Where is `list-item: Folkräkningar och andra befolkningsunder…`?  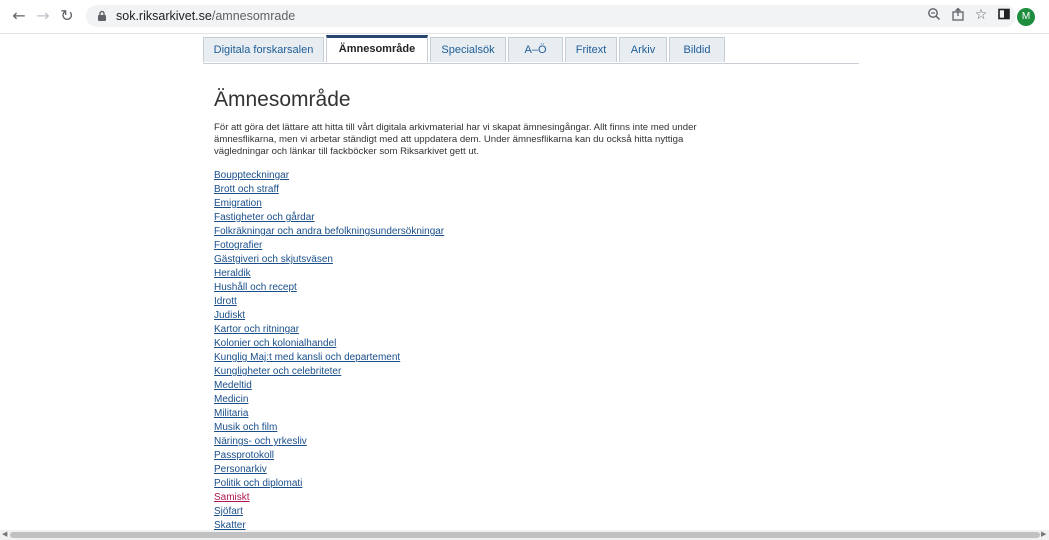
list-item: Folkräkningar och andra befolkningsunder… is located at coordinates (329, 230).